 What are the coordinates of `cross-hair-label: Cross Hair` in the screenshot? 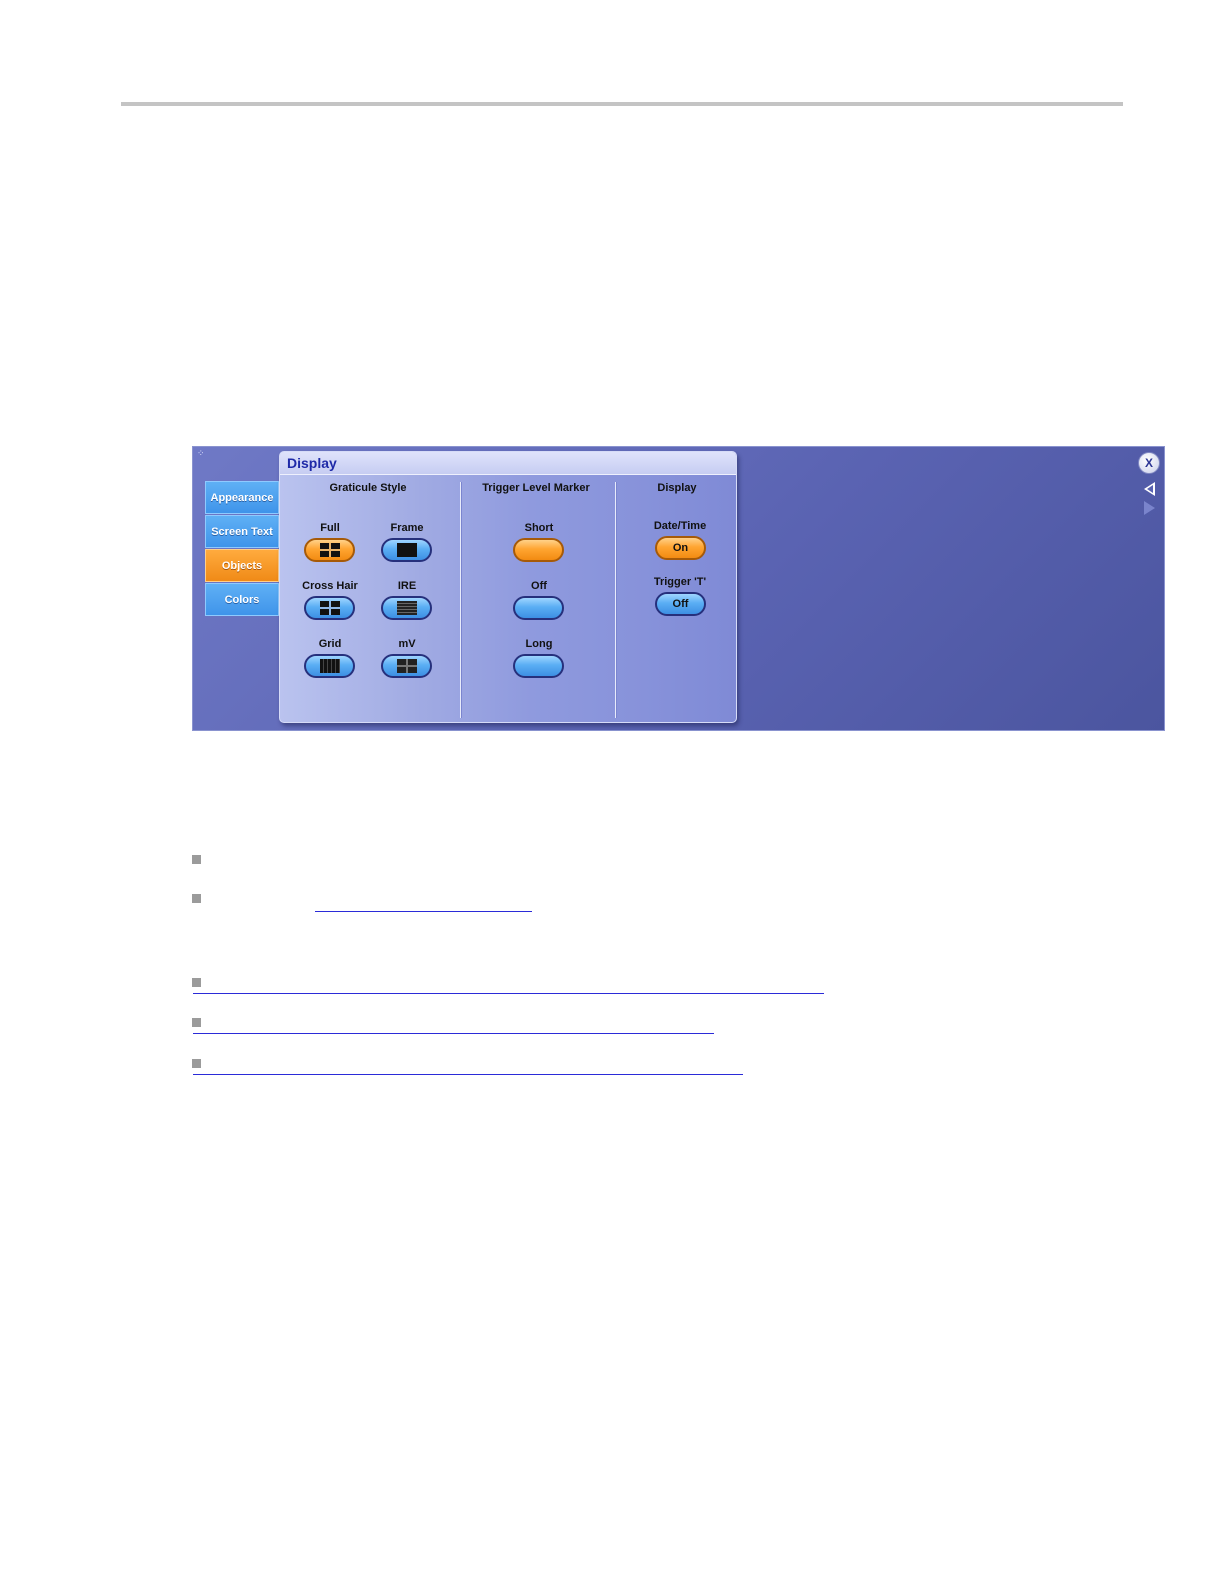 It's located at (330, 586).